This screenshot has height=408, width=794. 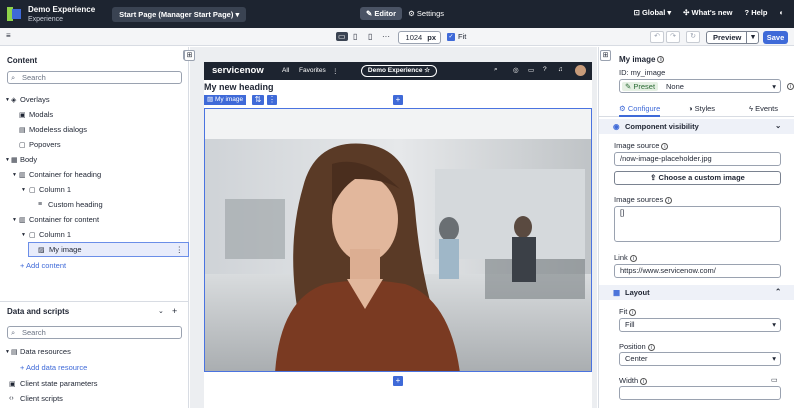 I want to click on viewport-width-input: 1024 px, so click(x=419, y=37).